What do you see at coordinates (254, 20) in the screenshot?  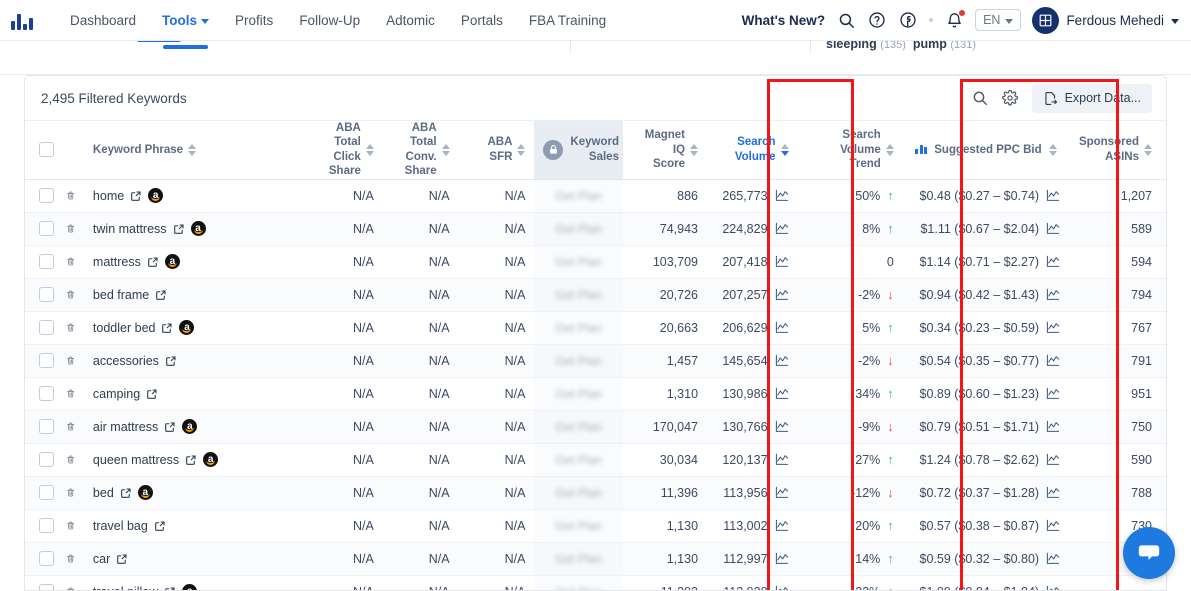 I see `nav-item-profits: Profits` at bounding box center [254, 20].